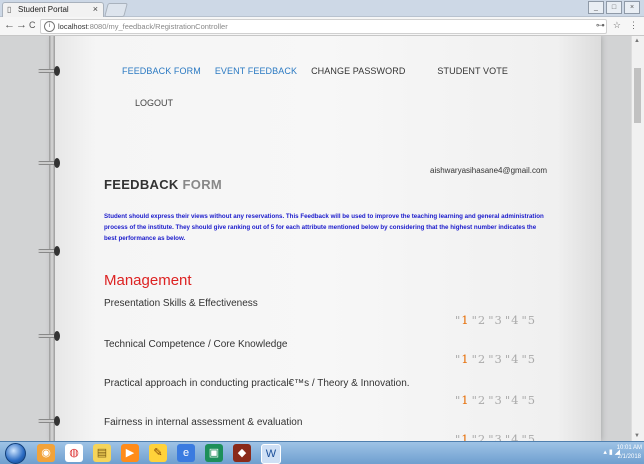 The height and width of the screenshot is (464, 644). I want to click on app-icon: ▣, so click(214, 453).